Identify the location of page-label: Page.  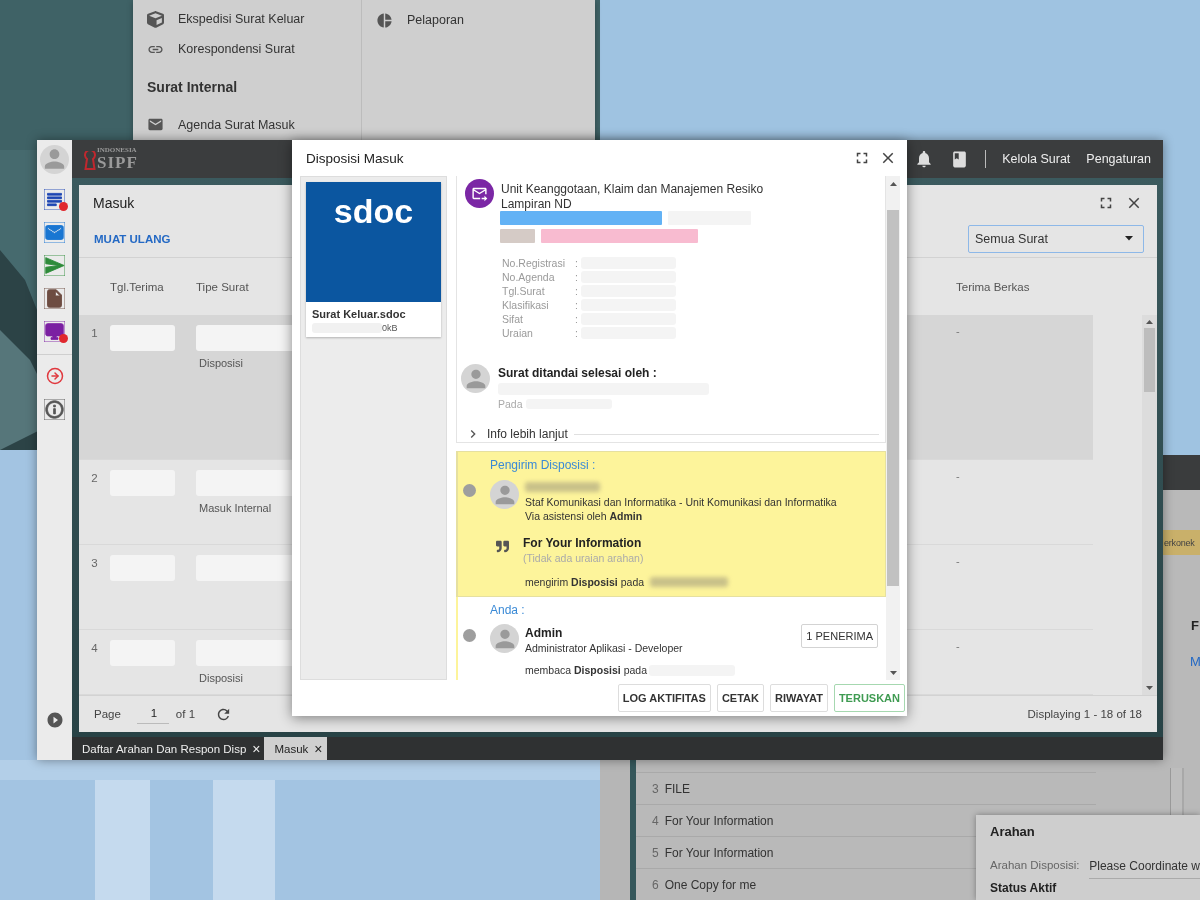
(107, 714).